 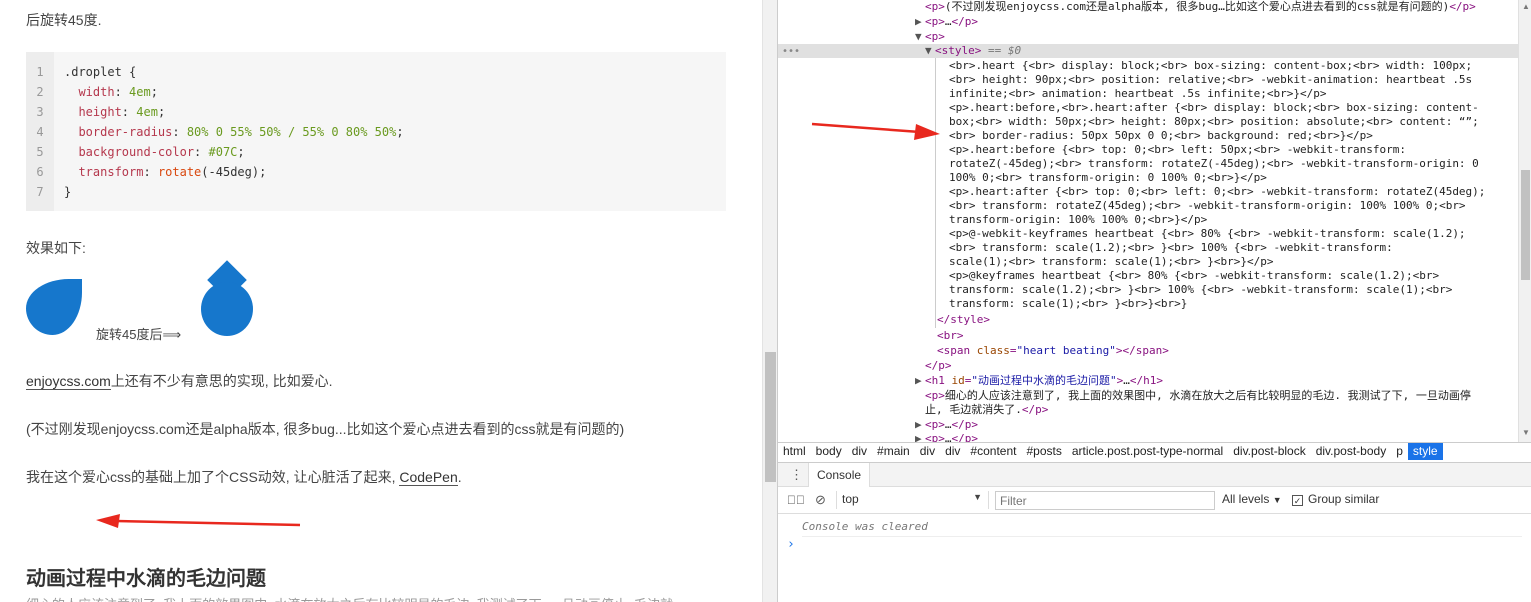 I want to click on code-text: }, so click(x=68, y=192).